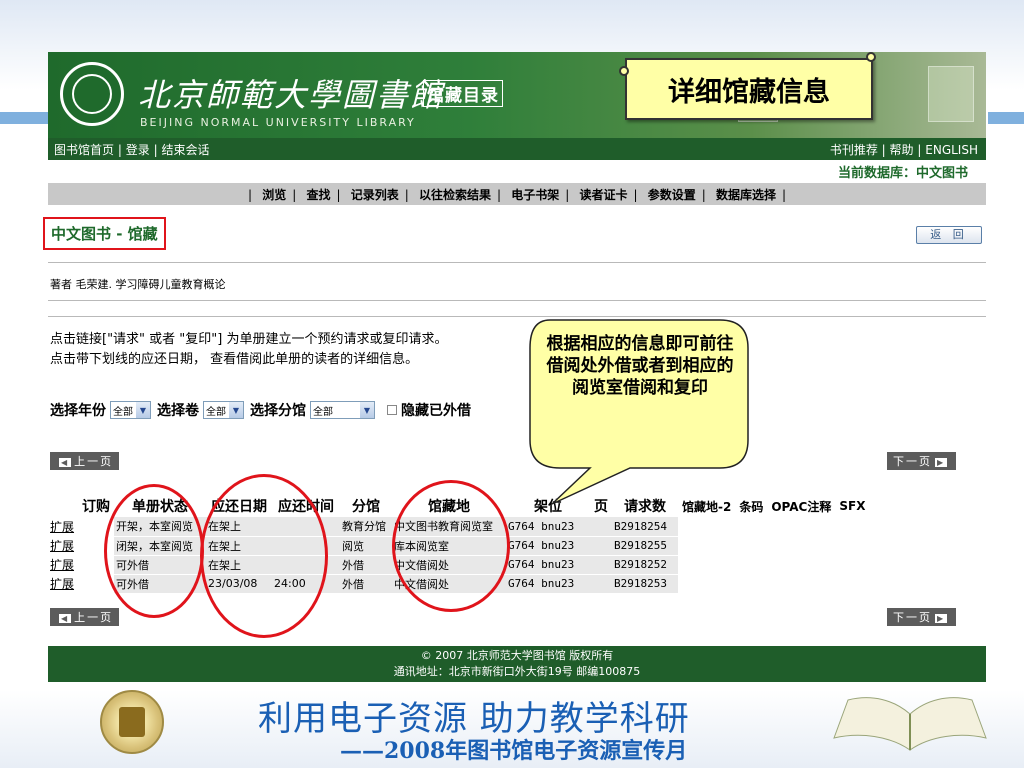 The height and width of the screenshot is (768, 1024). What do you see at coordinates (451, 546) in the screenshot?
I see `highlight-ring-location` at bounding box center [451, 546].